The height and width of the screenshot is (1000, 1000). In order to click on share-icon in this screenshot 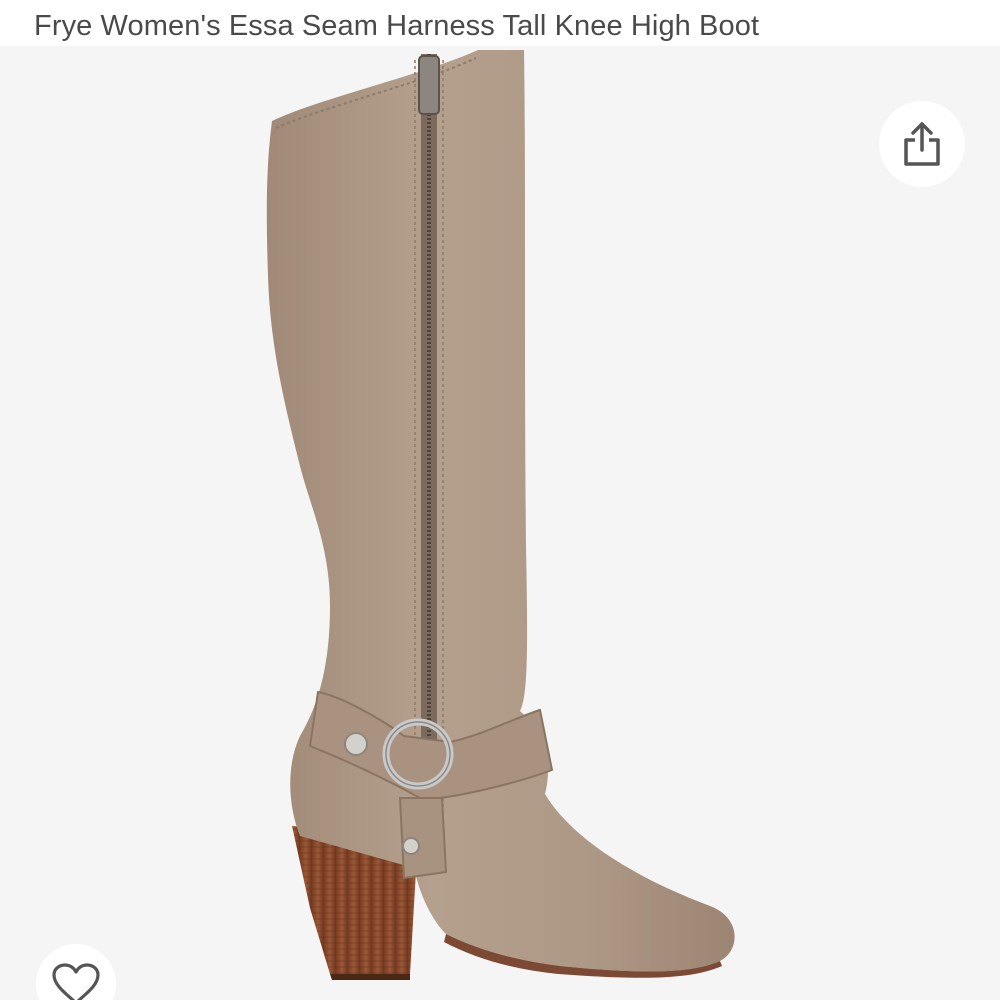, I will do `click(922, 144)`.